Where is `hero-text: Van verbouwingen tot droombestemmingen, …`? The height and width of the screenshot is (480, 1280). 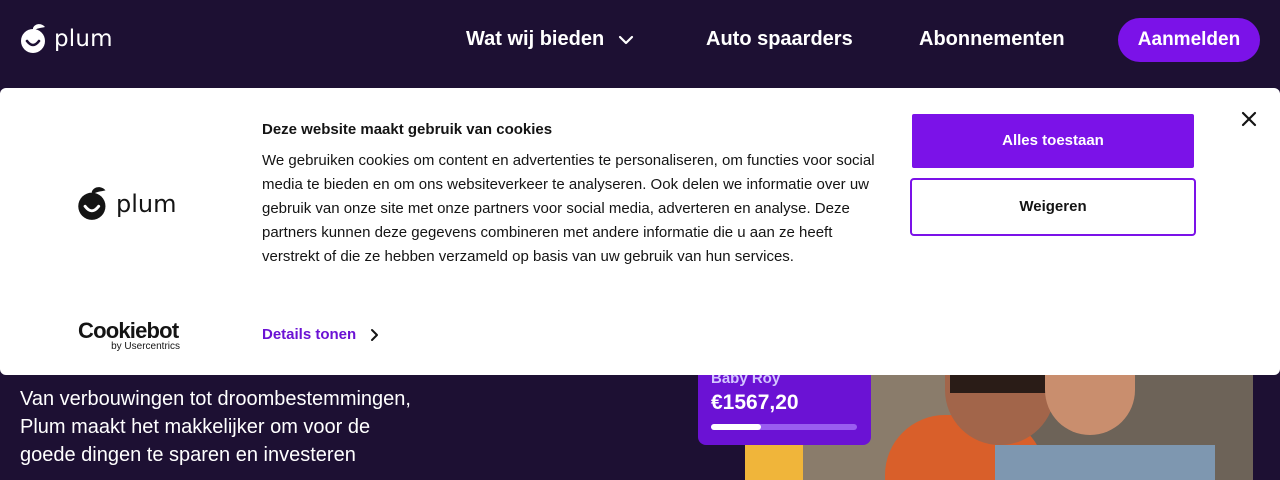
hero-text: Van verbouwingen tot droombestemmingen, … is located at coordinates (215, 427).